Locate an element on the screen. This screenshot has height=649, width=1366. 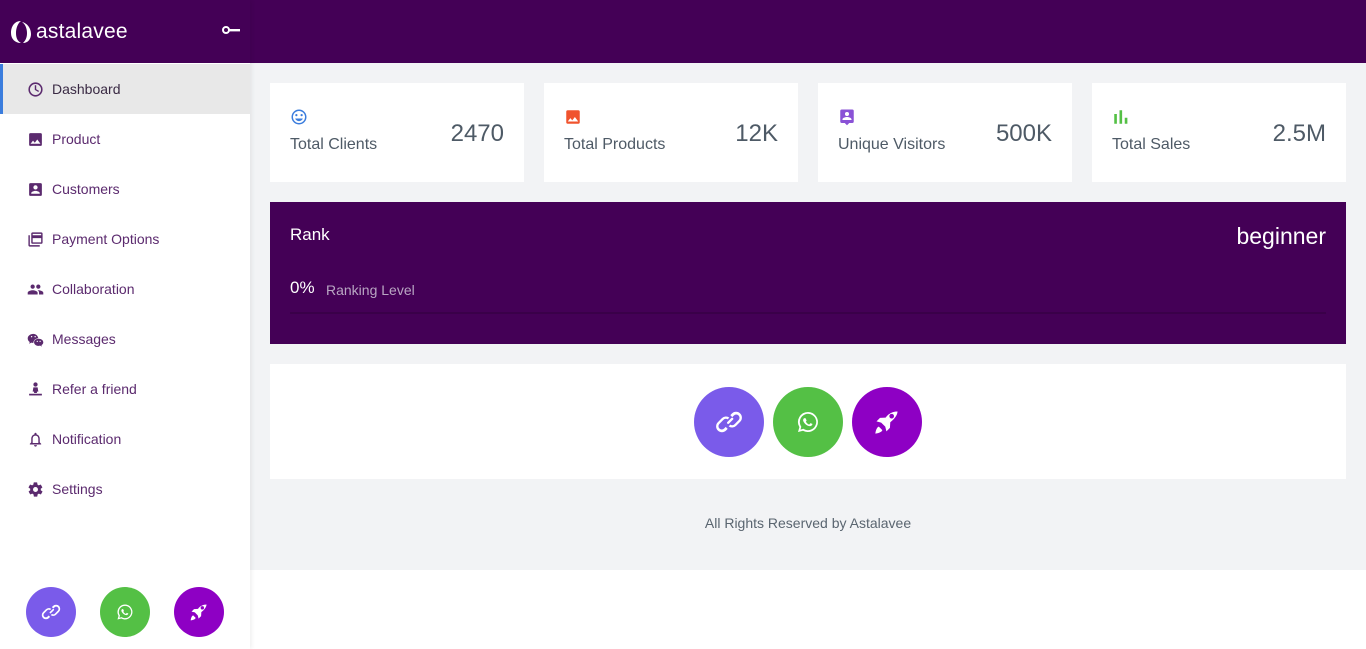
rank-title: Rank is located at coordinates (310, 234).